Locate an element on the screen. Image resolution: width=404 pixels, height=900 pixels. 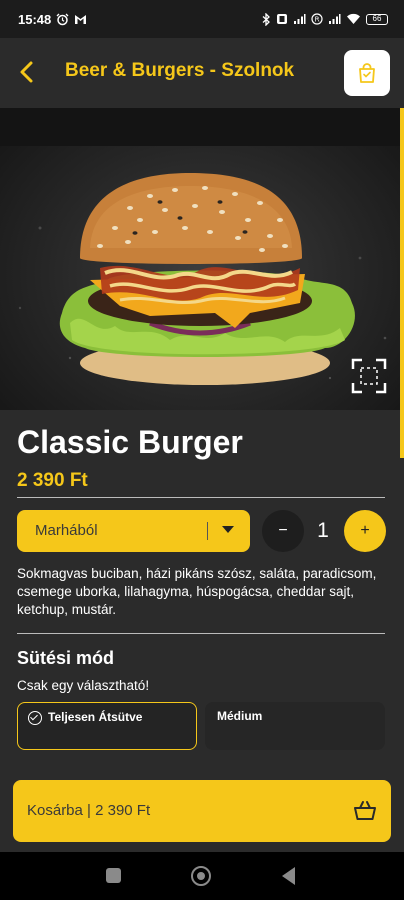
quantity-value: 1 is located at coordinates (323, 530).